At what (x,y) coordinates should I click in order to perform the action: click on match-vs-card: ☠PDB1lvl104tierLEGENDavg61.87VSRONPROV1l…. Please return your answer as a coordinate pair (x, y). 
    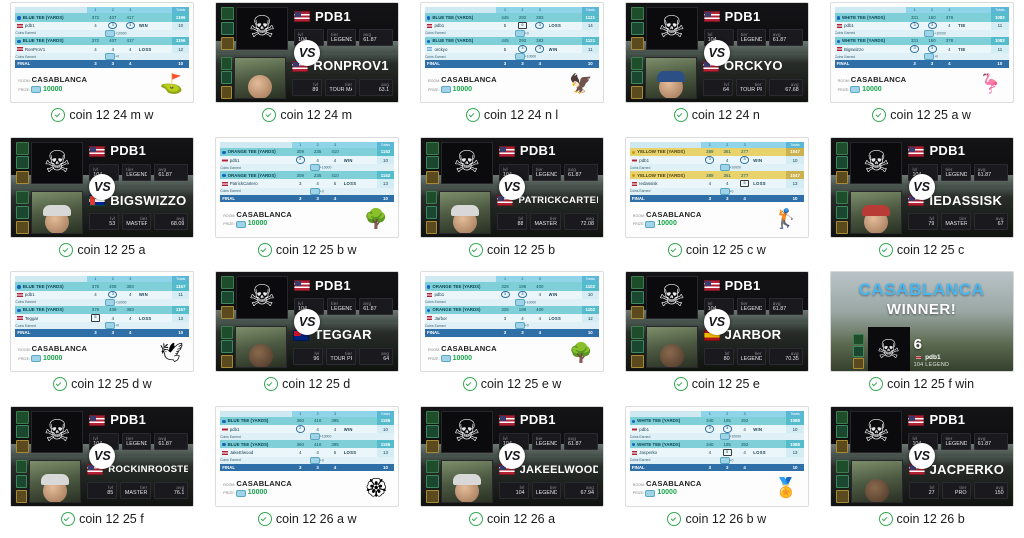
    Looking at the image, I should click on (307, 52).